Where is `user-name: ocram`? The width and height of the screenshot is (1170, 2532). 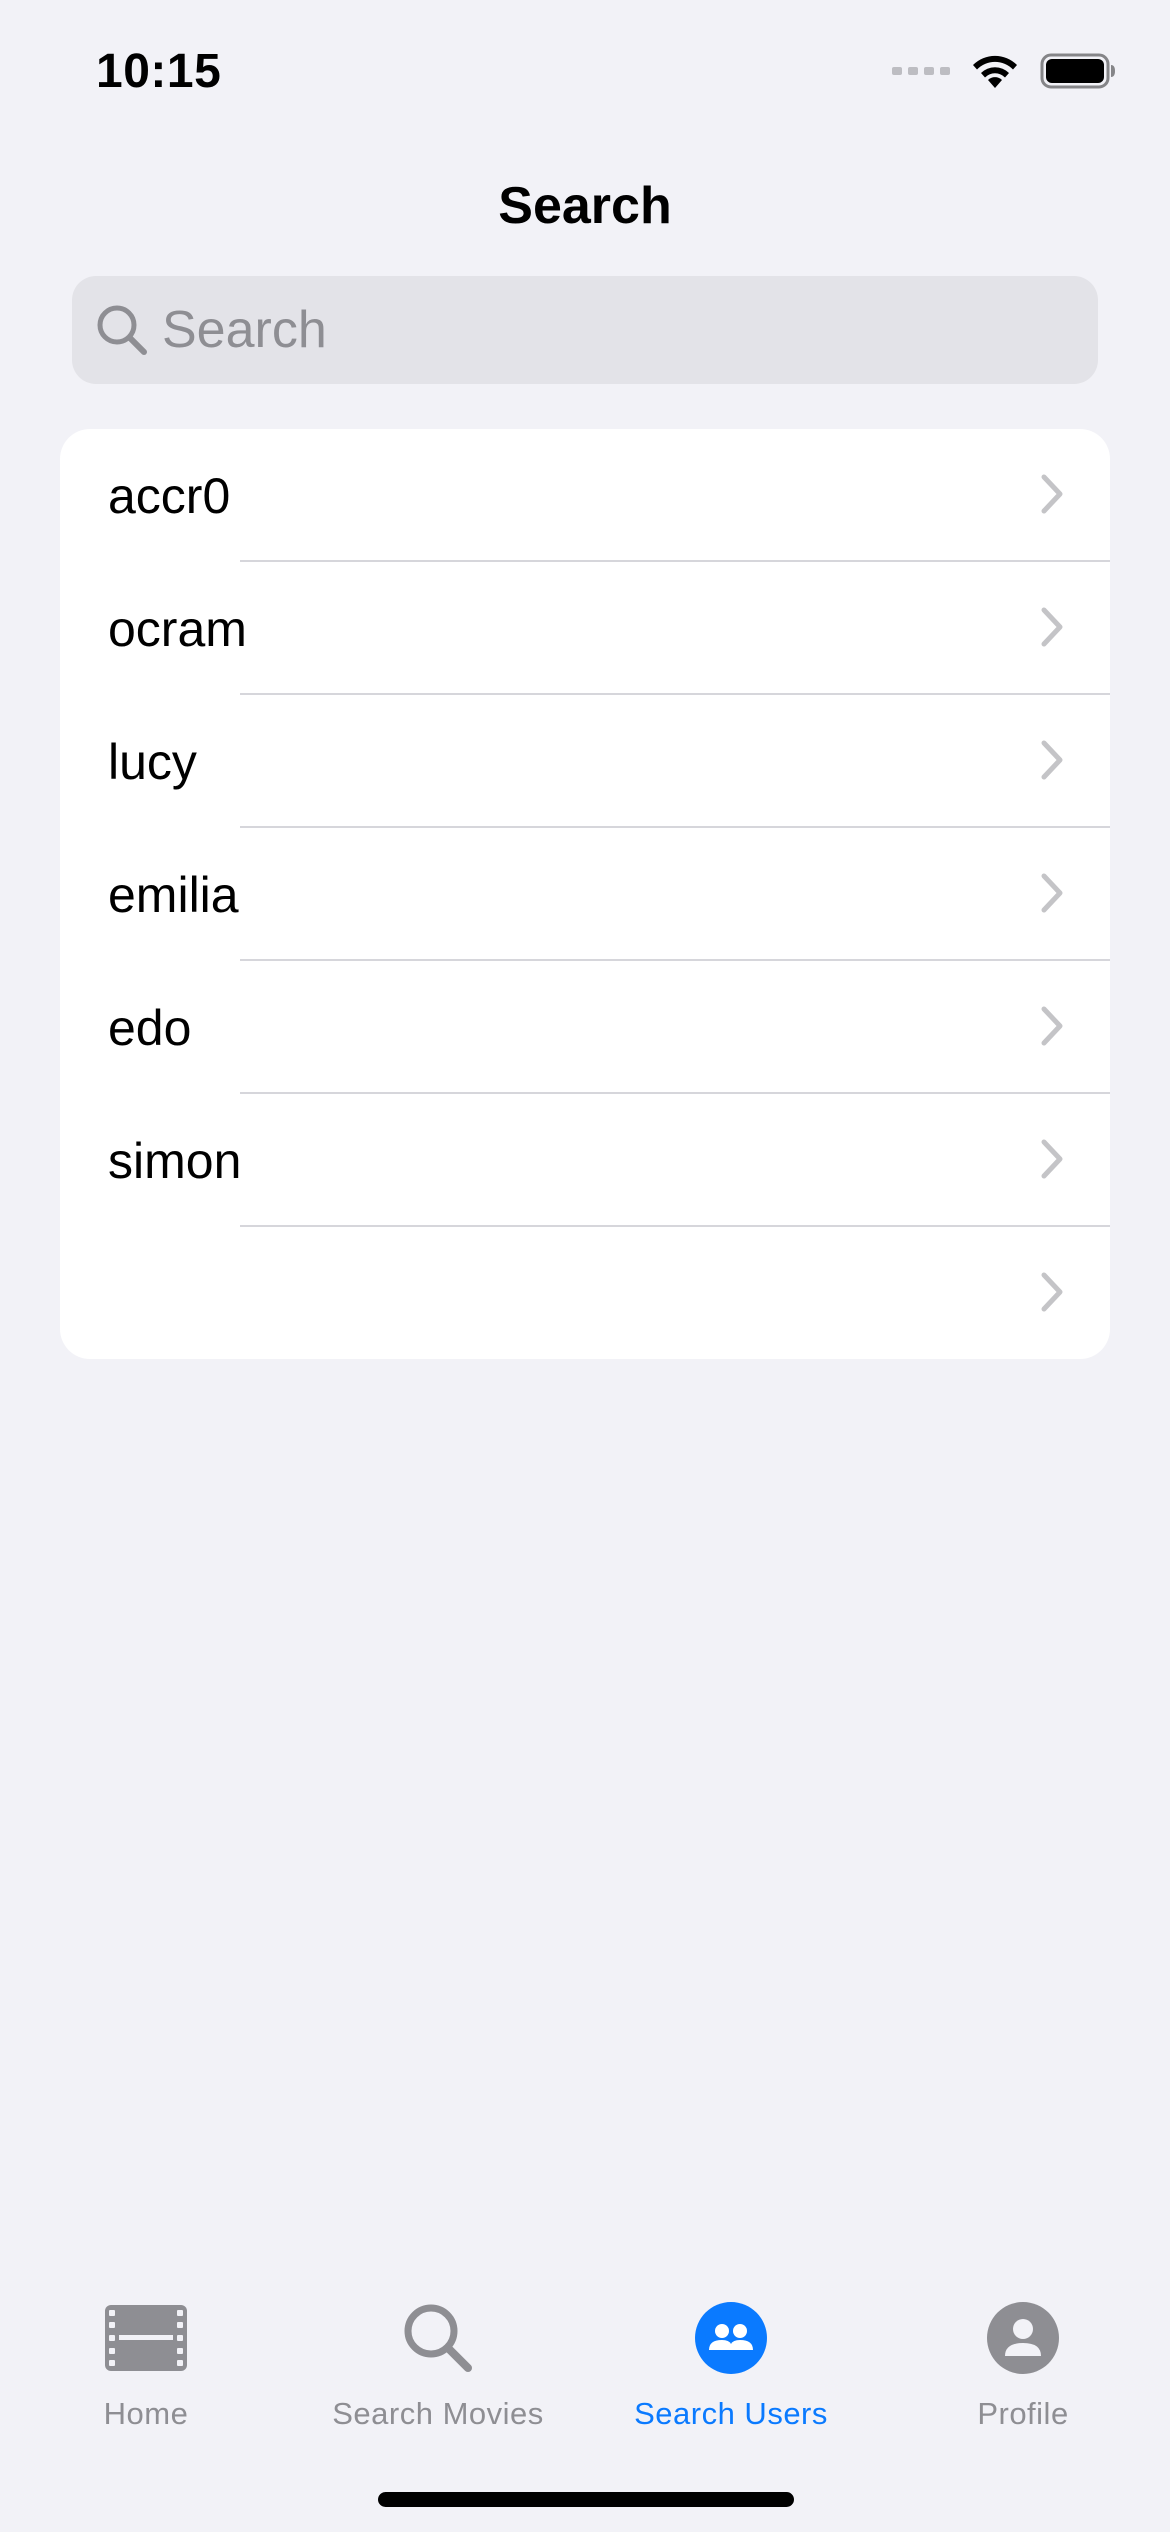 user-name: ocram is located at coordinates (177, 628).